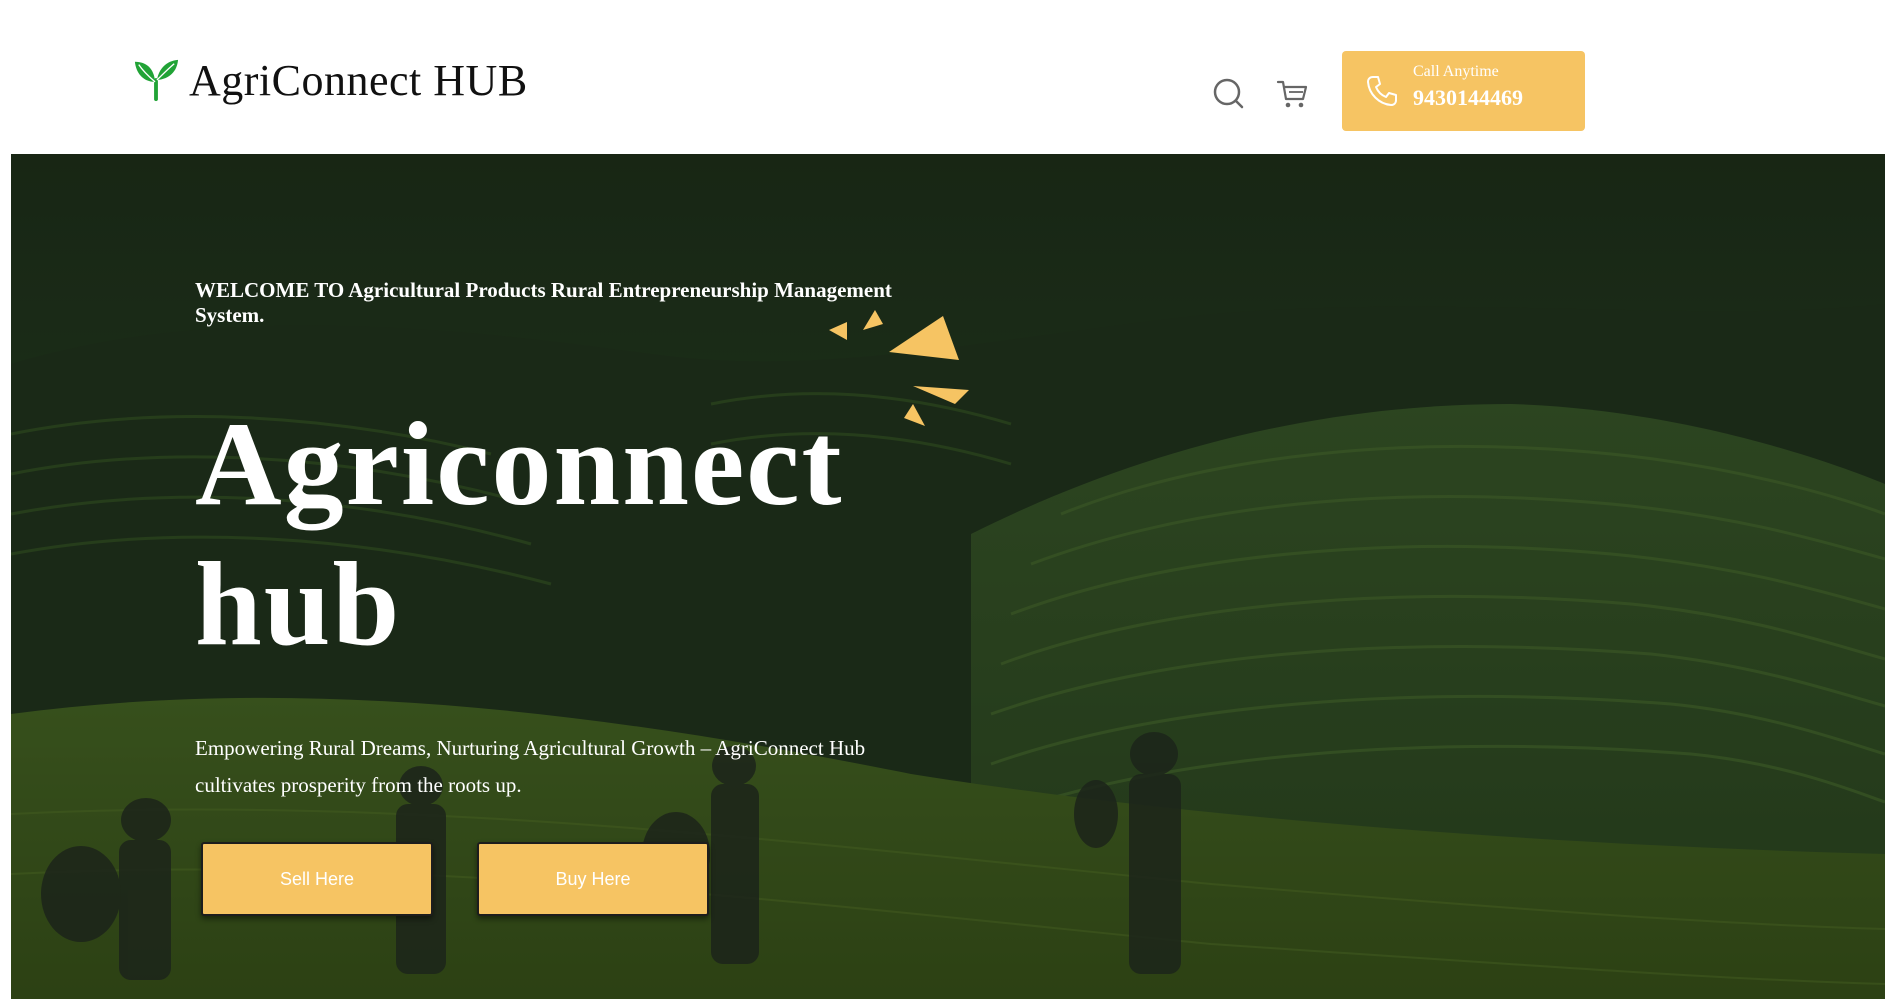  Describe the element at coordinates (593, 879) in the screenshot. I see `buy-here-button: Buy Here` at that location.